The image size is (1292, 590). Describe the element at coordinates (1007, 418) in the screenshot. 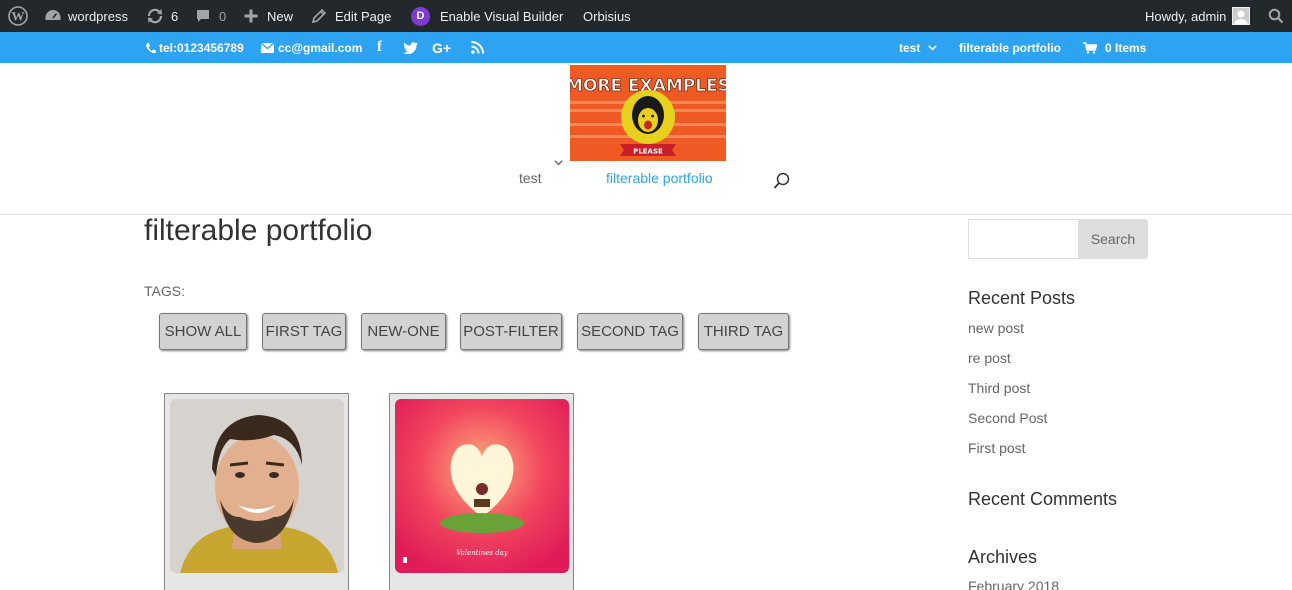

I see `recent-post-link: Second Post` at that location.